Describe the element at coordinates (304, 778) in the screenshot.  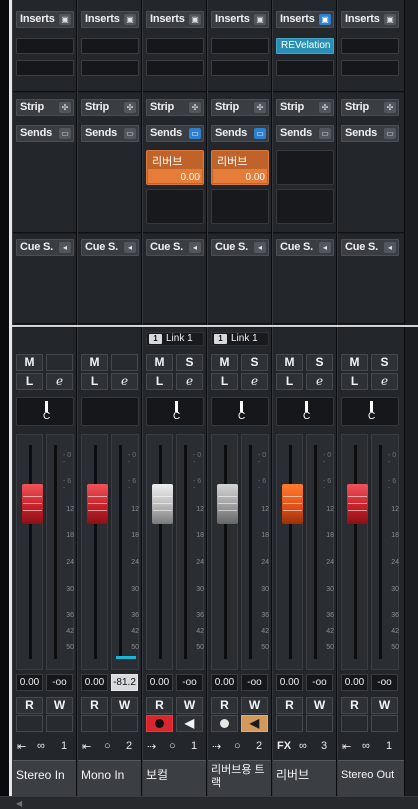
I see `channel-name-plate: 리버브` at that location.